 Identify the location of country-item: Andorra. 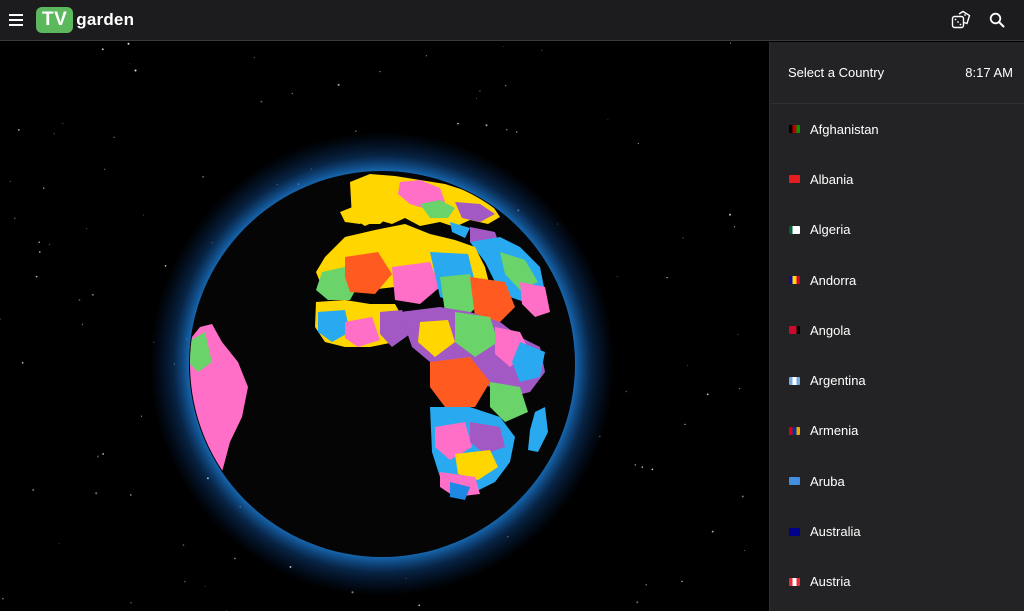
(897, 280).